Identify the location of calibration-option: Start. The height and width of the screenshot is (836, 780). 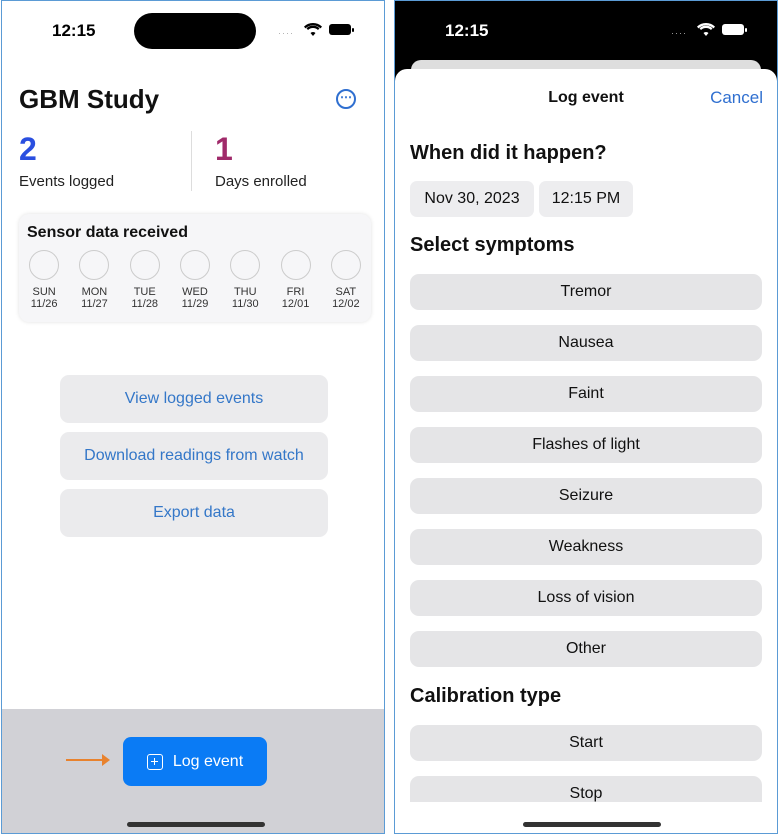
(586, 743).